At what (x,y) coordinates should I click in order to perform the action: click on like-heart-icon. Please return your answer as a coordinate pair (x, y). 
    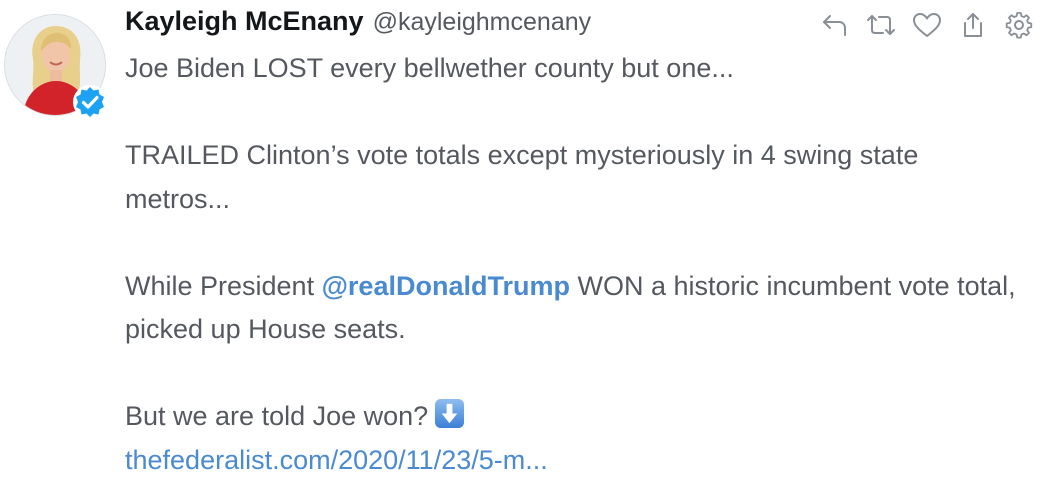
    Looking at the image, I should click on (927, 25).